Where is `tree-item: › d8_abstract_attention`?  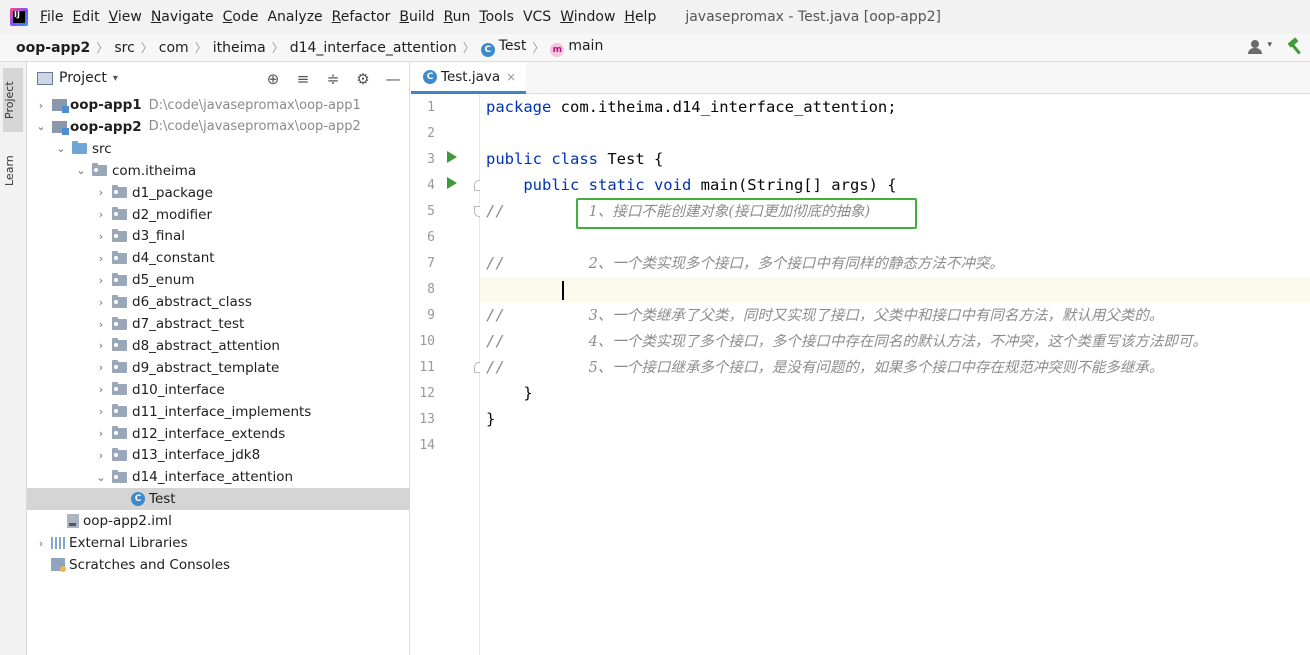
tree-item: › d8_abstract_attention is located at coordinates (218, 346).